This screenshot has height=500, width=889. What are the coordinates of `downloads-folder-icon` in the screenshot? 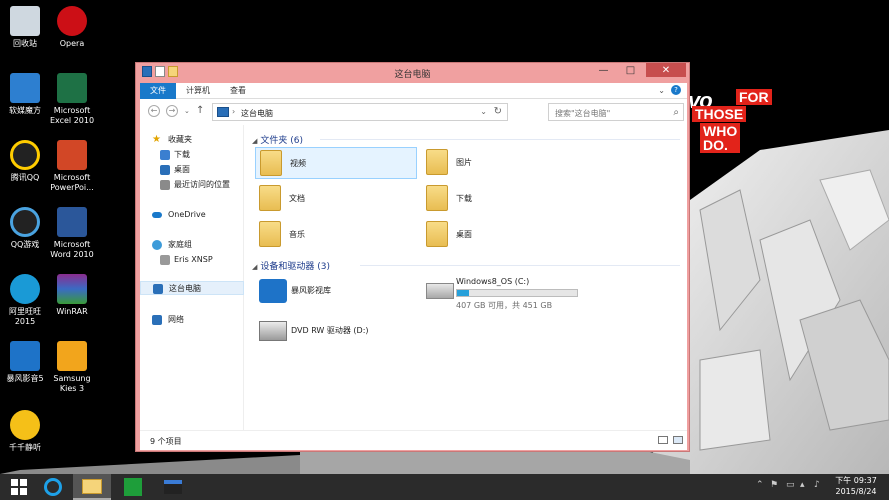 It's located at (437, 198).